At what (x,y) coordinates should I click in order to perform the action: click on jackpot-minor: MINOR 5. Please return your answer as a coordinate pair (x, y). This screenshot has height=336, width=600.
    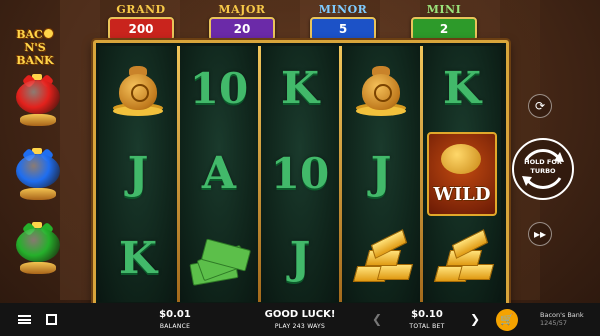
    Looking at the image, I should click on (343, 22).